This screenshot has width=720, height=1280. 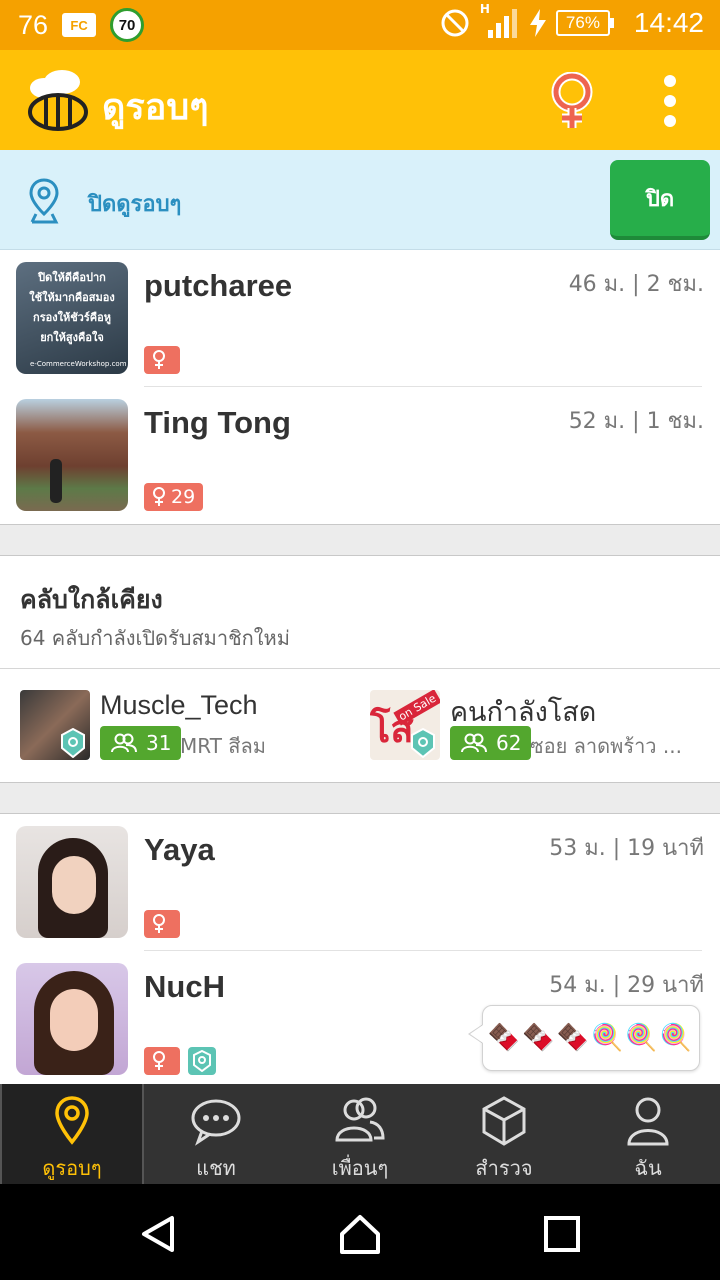 What do you see at coordinates (636, 421) in the screenshot?
I see `user-distance-time: 52 ม. | 1 ชม.` at bounding box center [636, 421].